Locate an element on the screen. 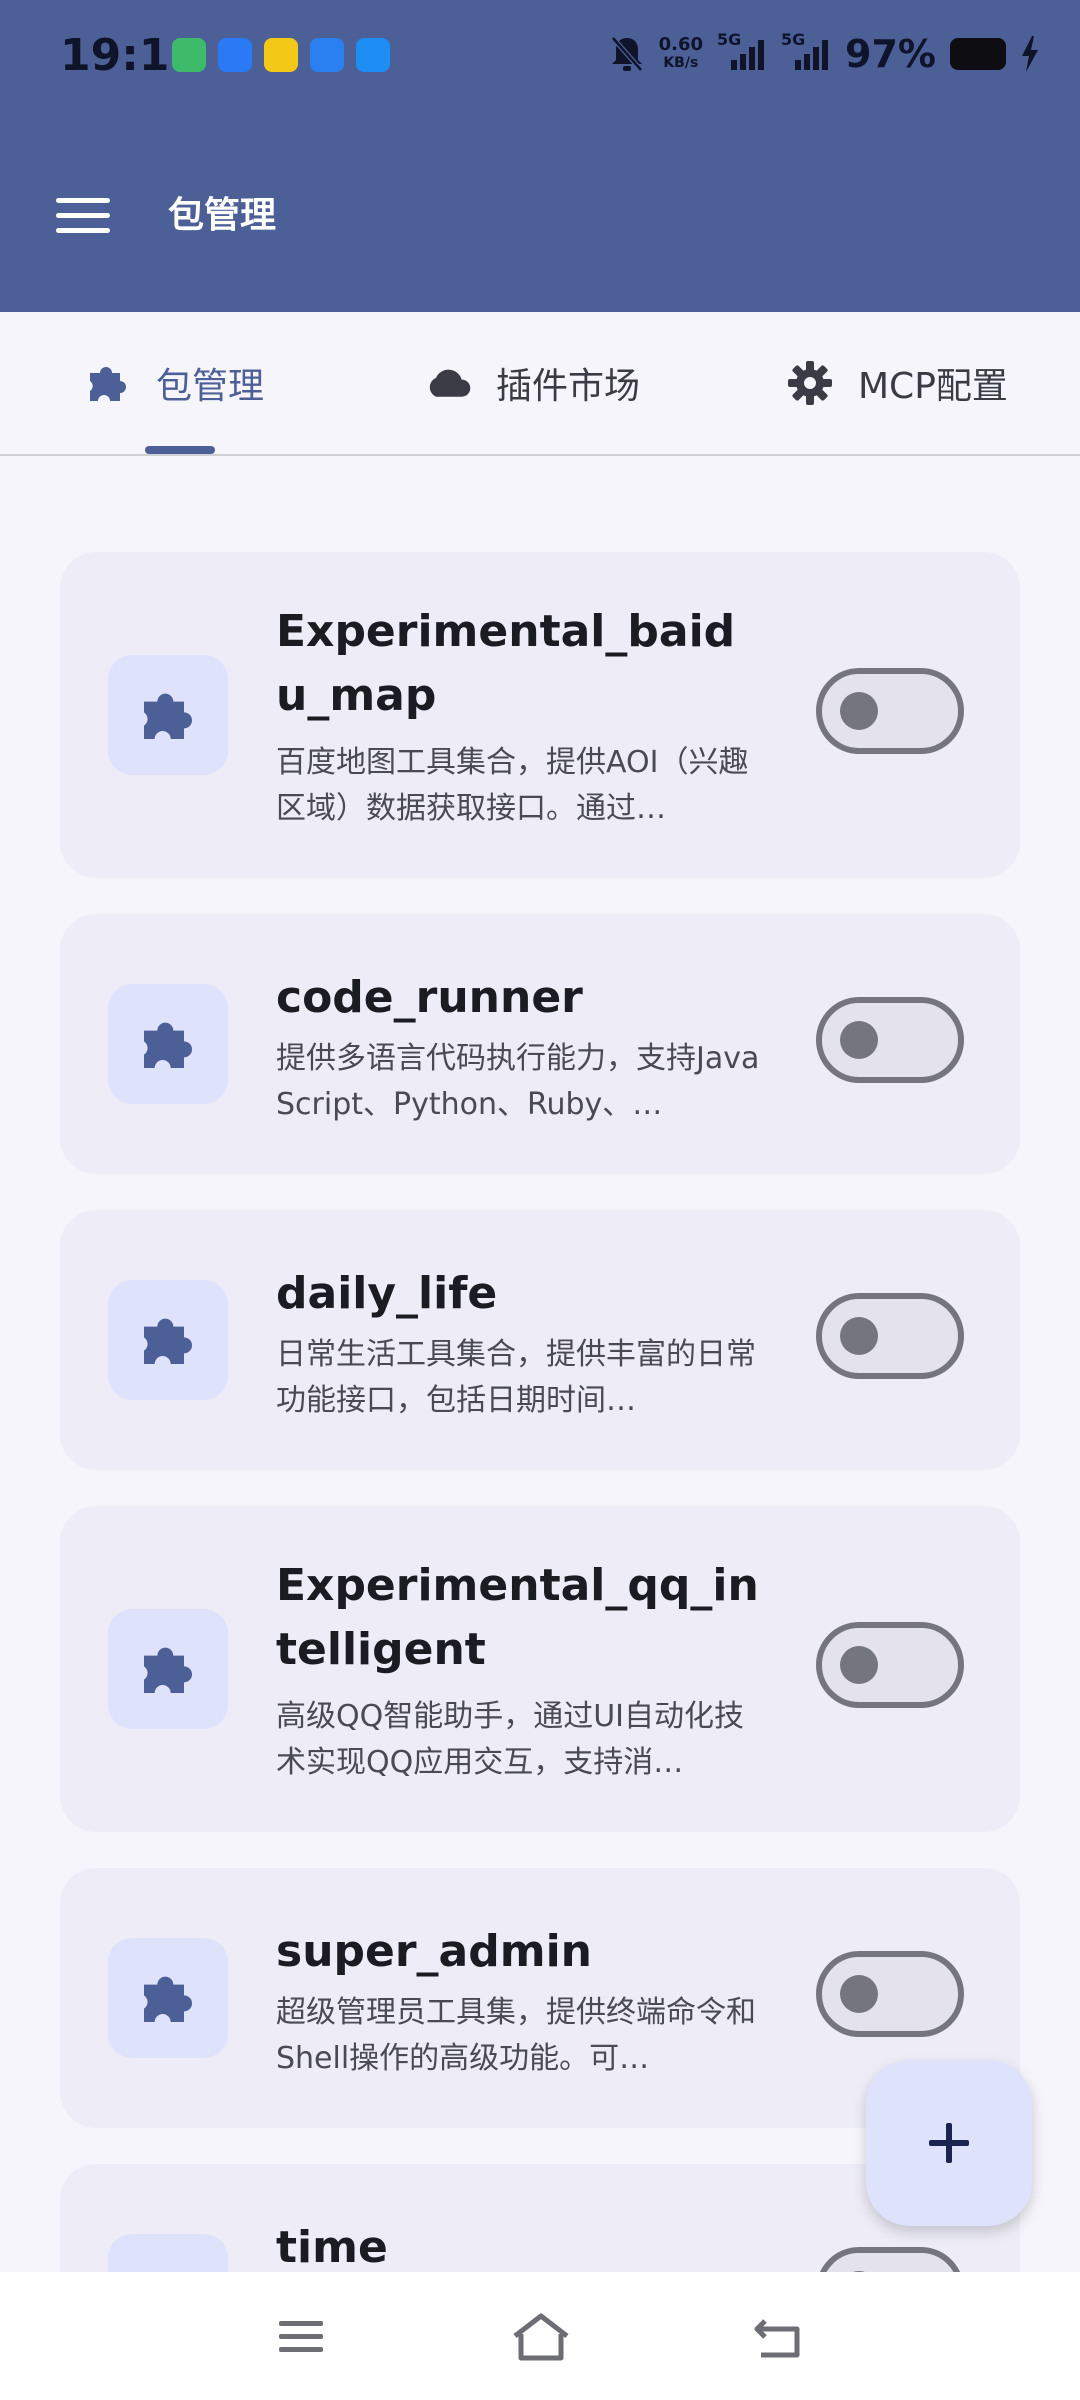 The height and width of the screenshot is (2400, 1080). signal-1: 5G is located at coordinates (742, 52).